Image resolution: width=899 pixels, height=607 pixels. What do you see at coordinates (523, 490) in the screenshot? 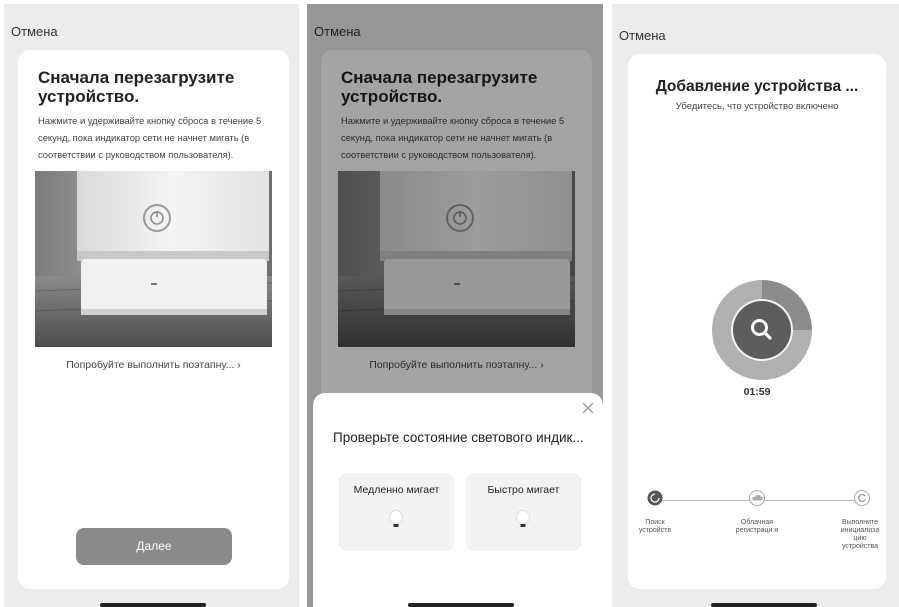
I see `option-label: Быстро мигает` at bounding box center [523, 490].